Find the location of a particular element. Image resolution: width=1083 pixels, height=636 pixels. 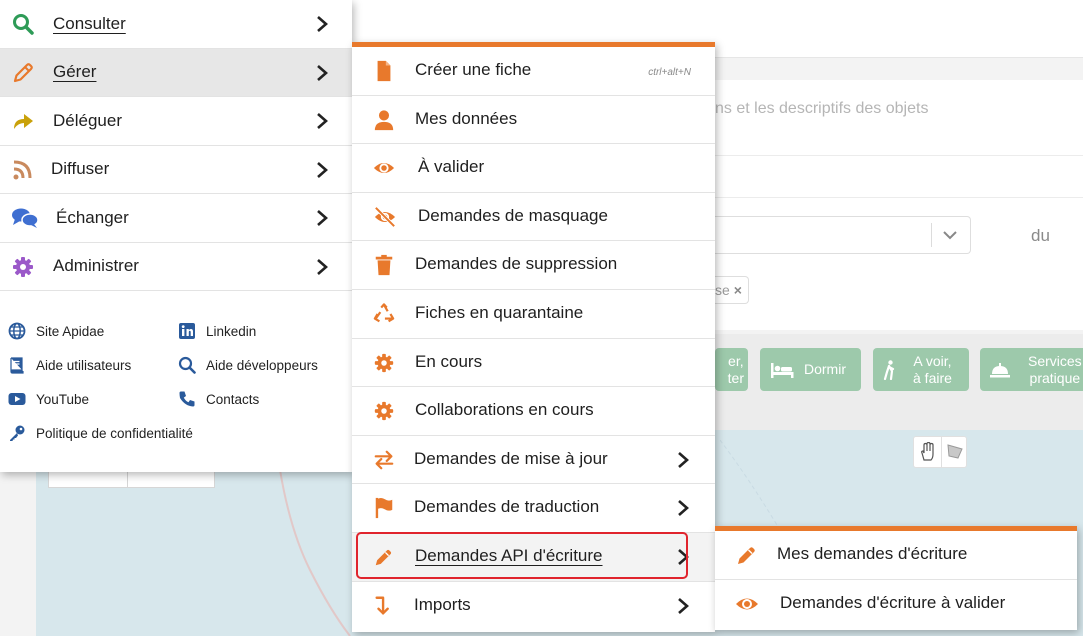

search-input: ns et les descriptifs des objets is located at coordinates (821, 109).